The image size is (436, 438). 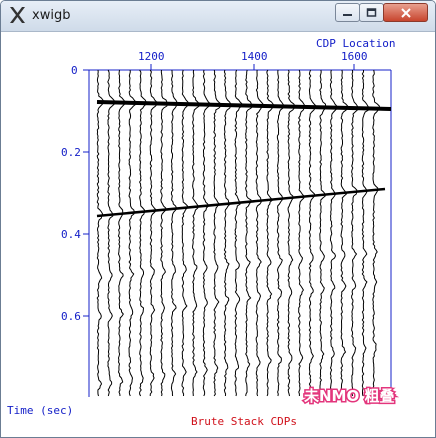 What do you see at coordinates (51, 15) in the screenshot?
I see `window-title: xwigb` at bounding box center [51, 15].